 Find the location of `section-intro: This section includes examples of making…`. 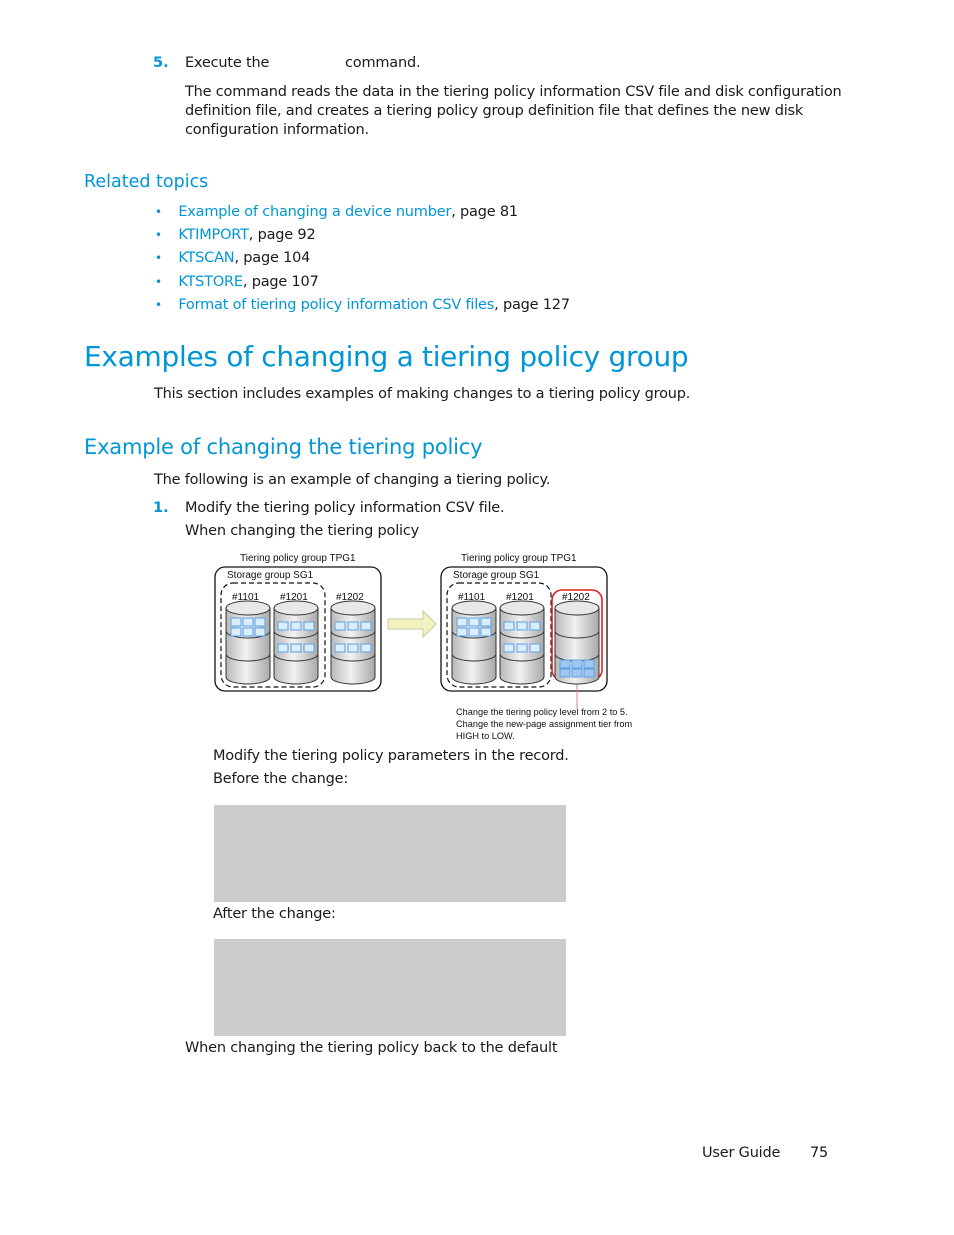

section-intro: This section includes examples of making… is located at coordinates (422, 394).